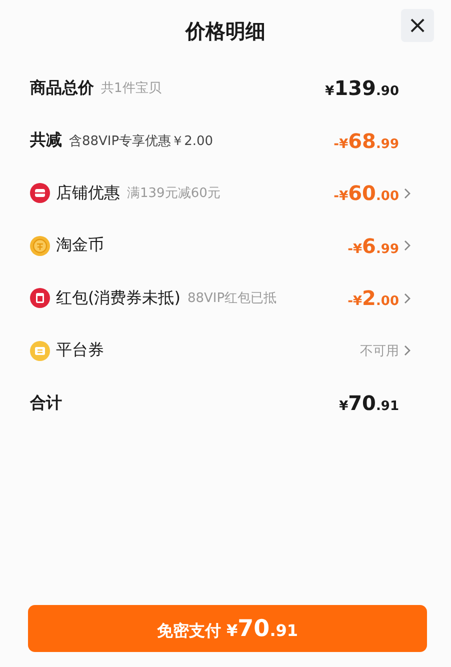 The image size is (451, 667). What do you see at coordinates (118, 298) in the screenshot?
I see `row-label: 红包(消费券未抵)` at bounding box center [118, 298].